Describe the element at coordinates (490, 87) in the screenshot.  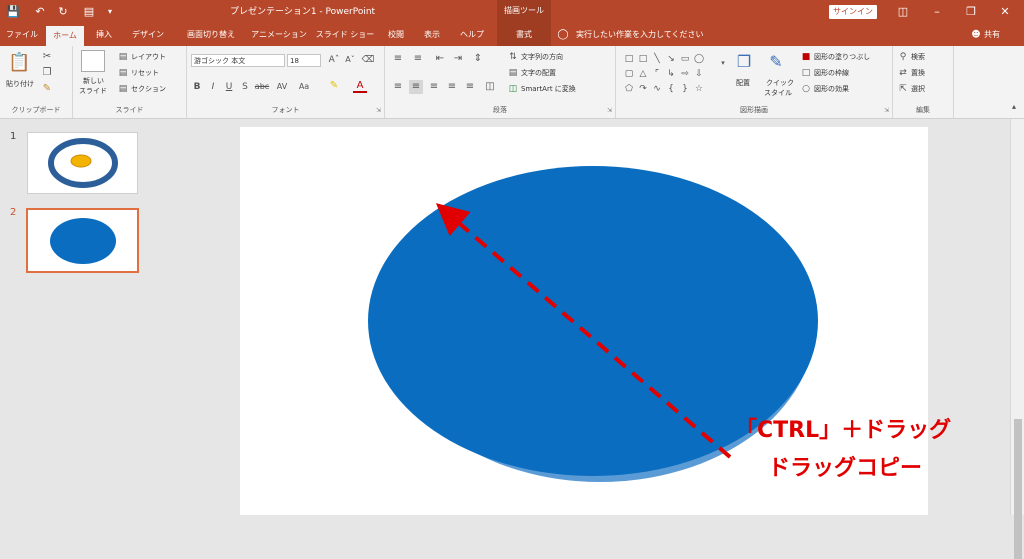
I see `columns-icon: ◫` at that location.